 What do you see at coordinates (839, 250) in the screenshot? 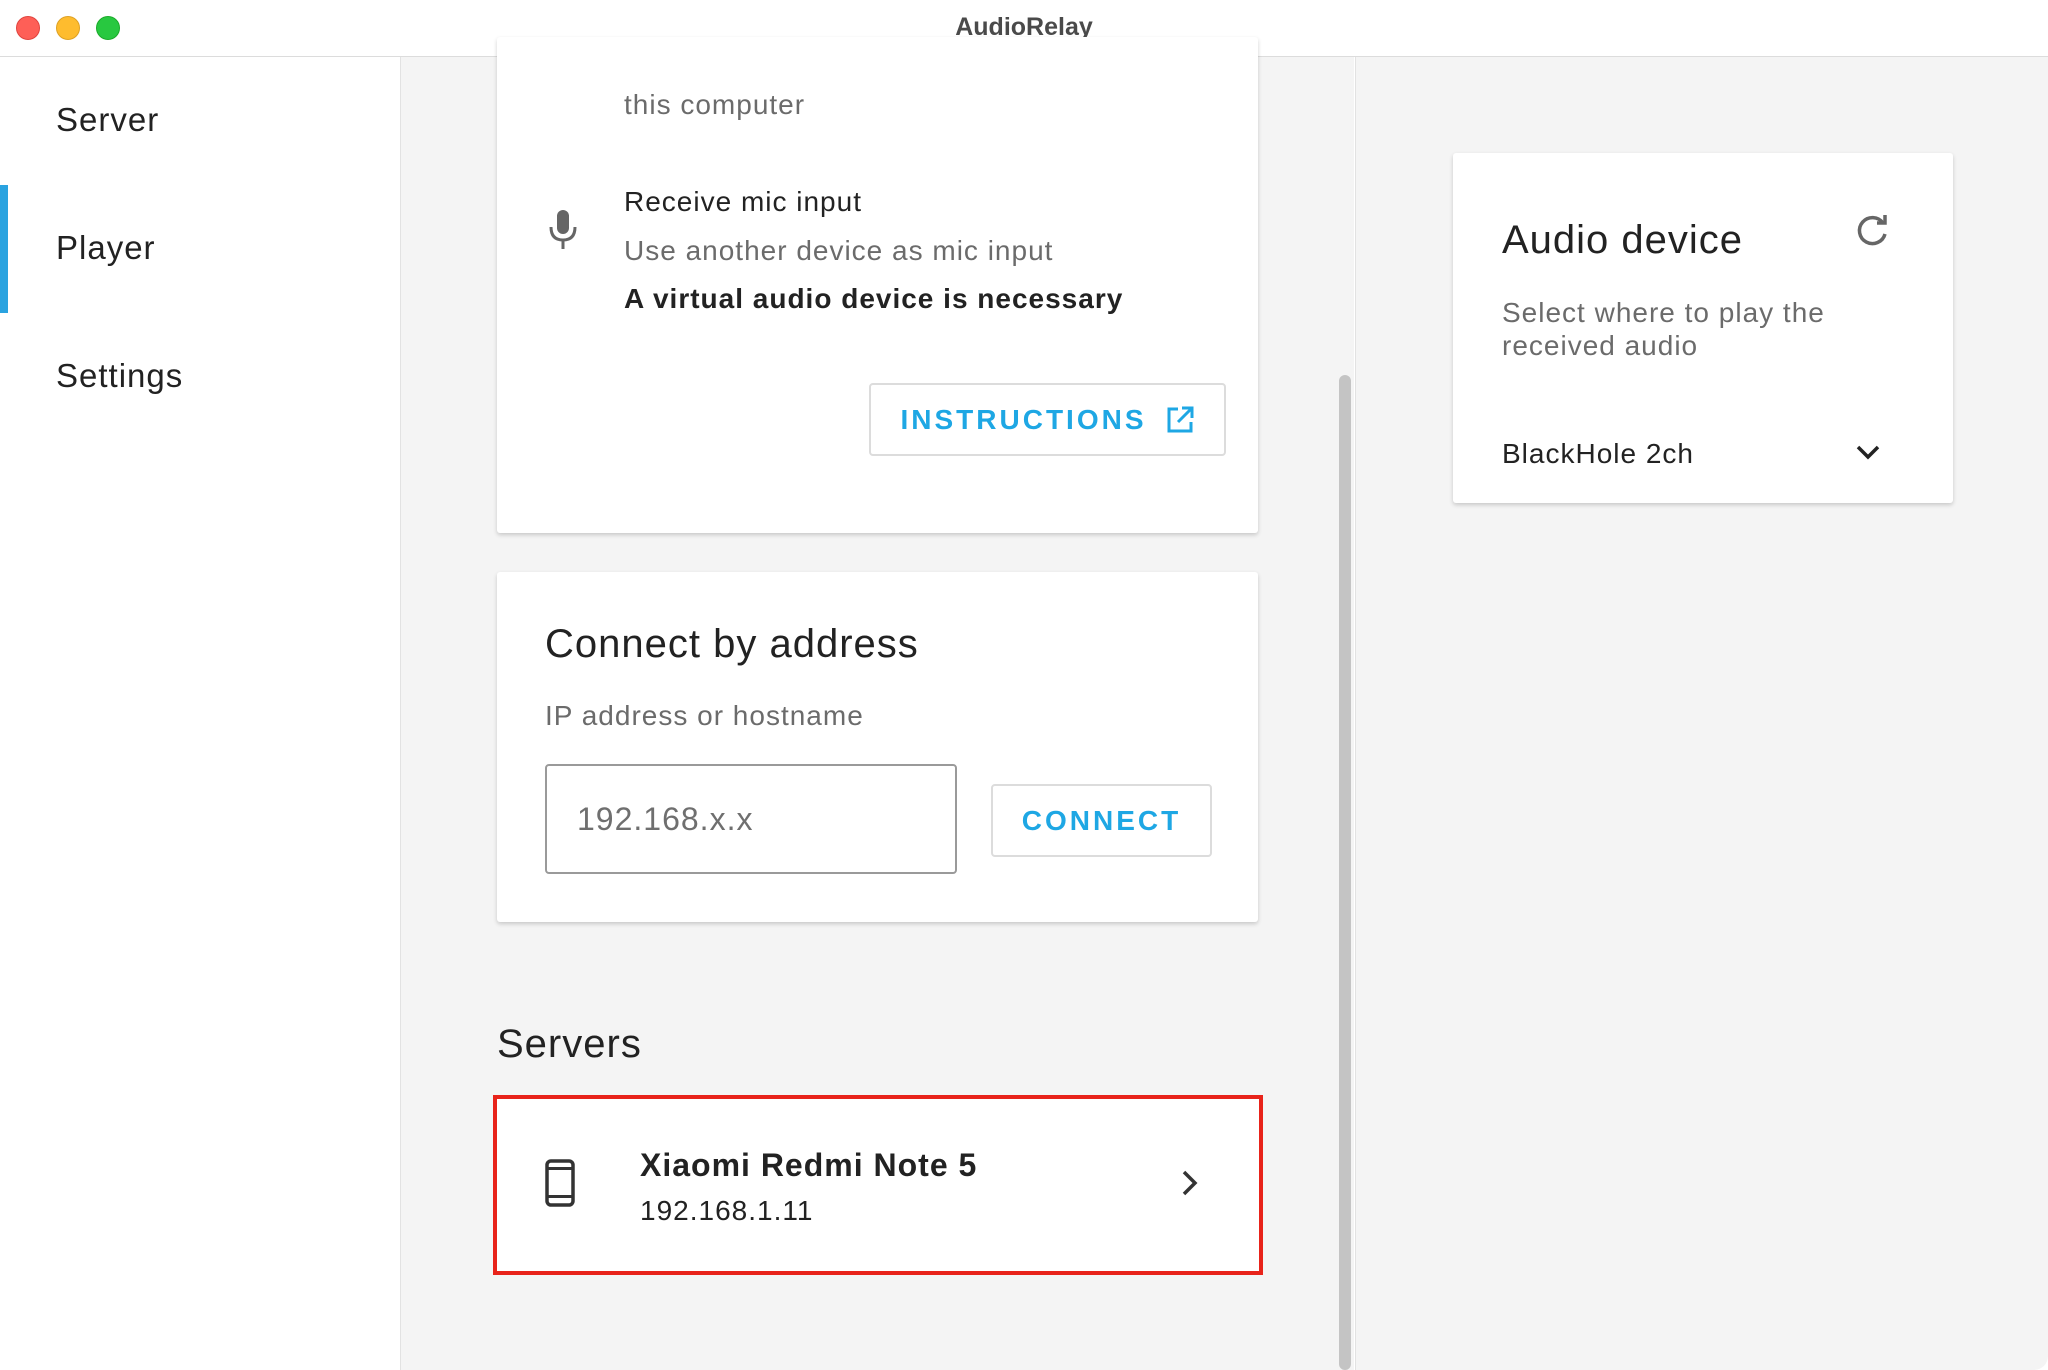
I see `mic-input-subtitle: Use another device as mic input` at bounding box center [839, 250].